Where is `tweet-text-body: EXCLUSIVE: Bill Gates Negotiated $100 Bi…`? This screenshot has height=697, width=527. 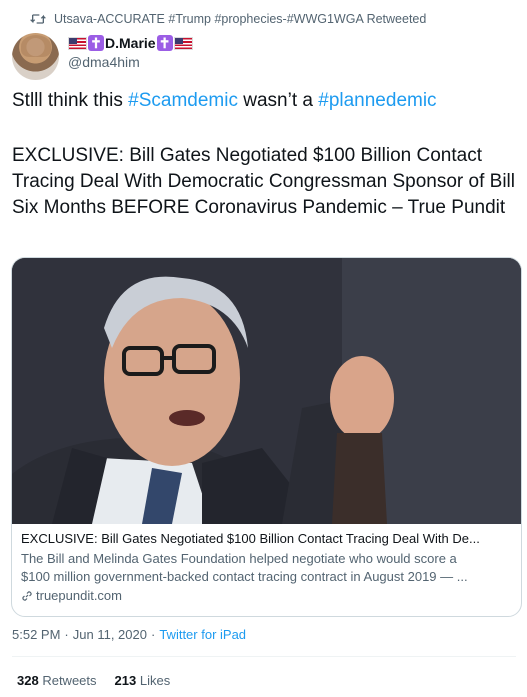
tweet-text-body: EXCLUSIVE: Bill Gates Negotiated $100 Bi… is located at coordinates (263, 181).